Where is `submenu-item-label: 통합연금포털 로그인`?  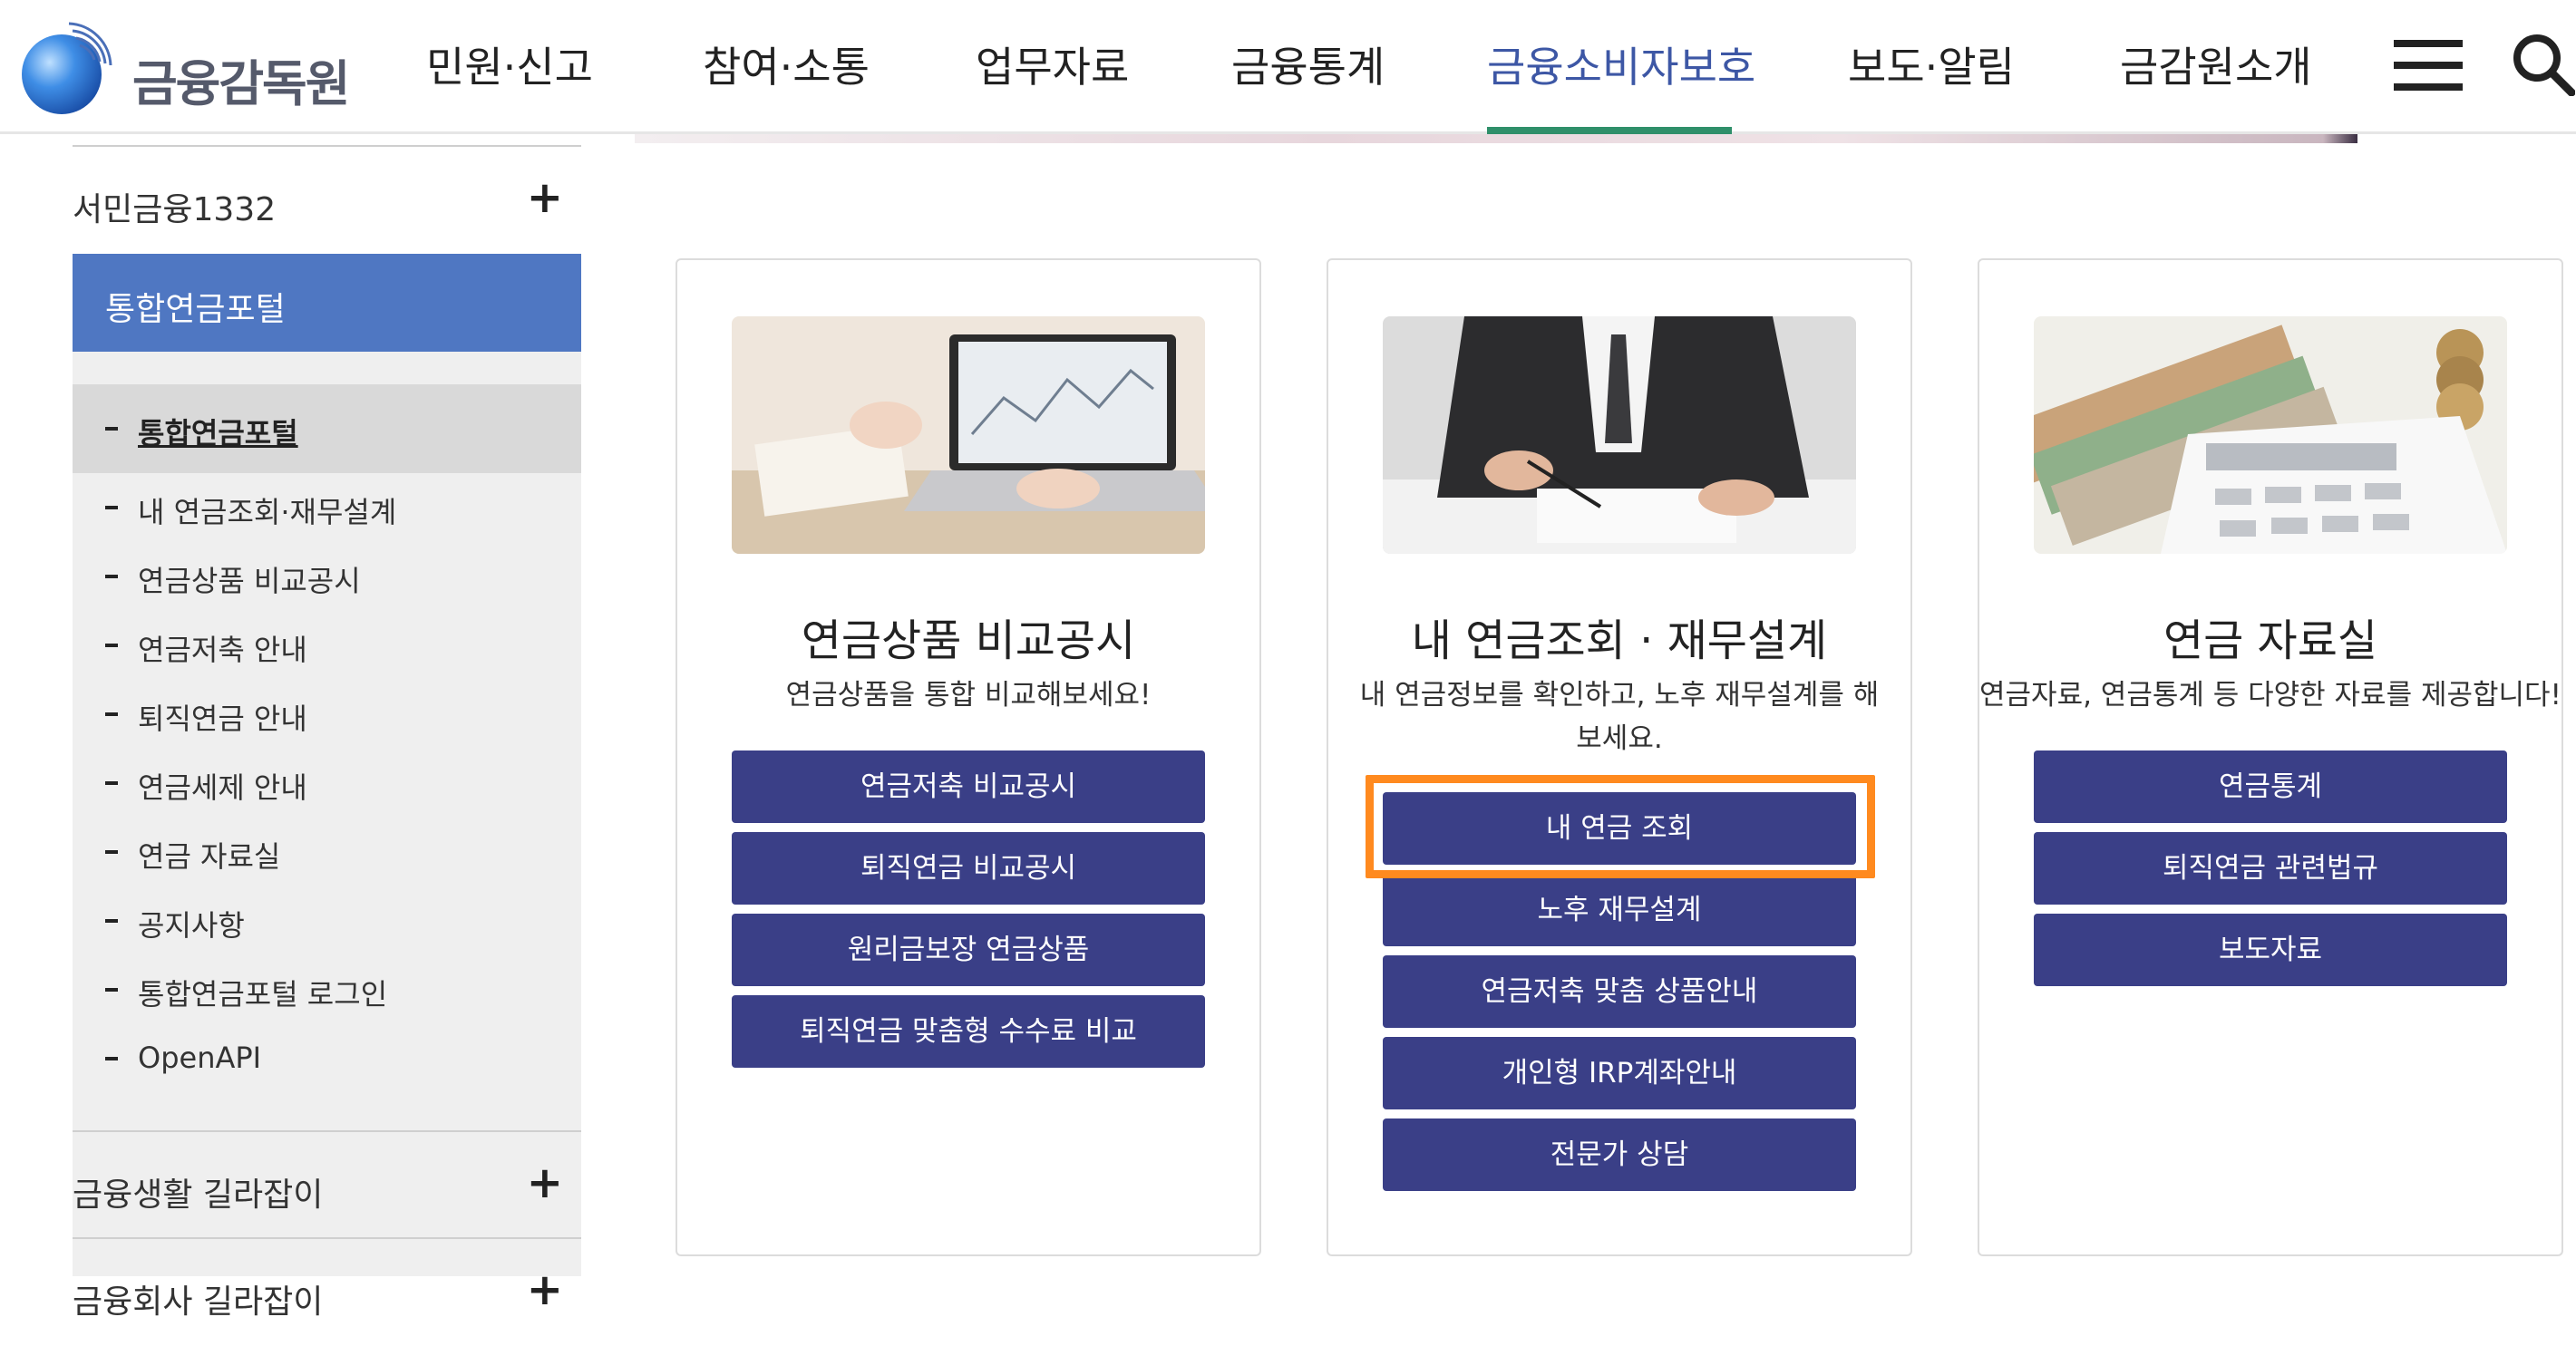
submenu-item-label: 통합연금포털 로그인 is located at coordinates (263, 994).